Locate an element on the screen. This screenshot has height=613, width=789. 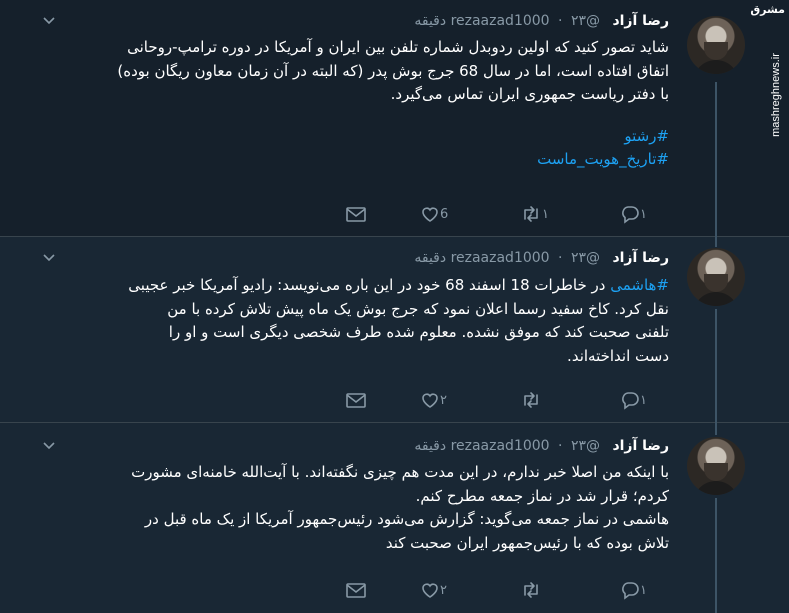
retweet-count: ۱ is located at coordinates (545, 214).